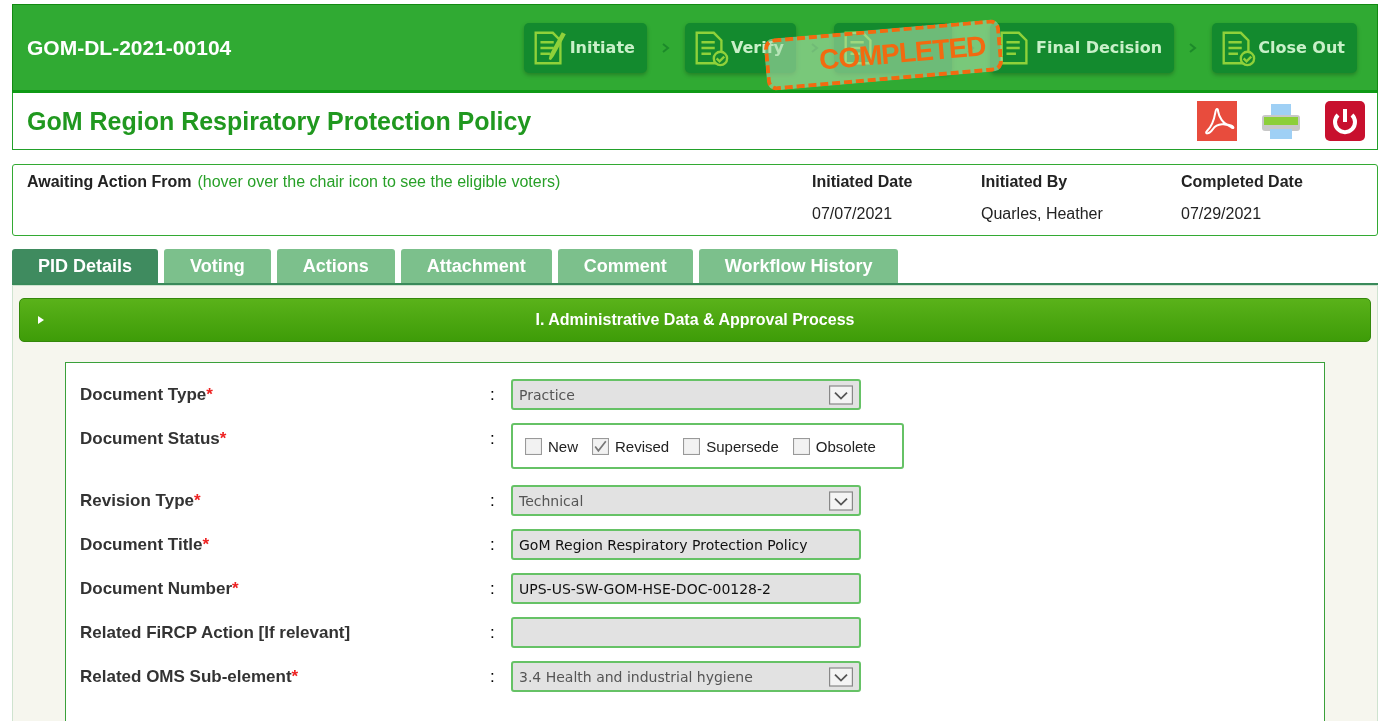 The width and height of the screenshot is (1385, 721). I want to click on info-label: Initiated By, so click(1025, 182).